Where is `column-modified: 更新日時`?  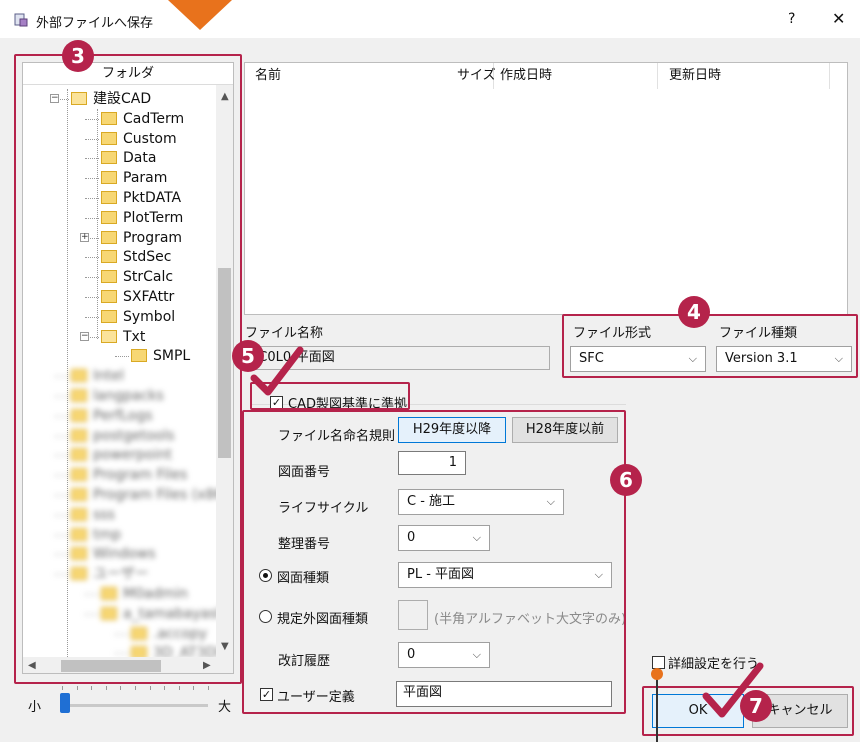
column-modified: 更新日時 is located at coordinates (695, 76).